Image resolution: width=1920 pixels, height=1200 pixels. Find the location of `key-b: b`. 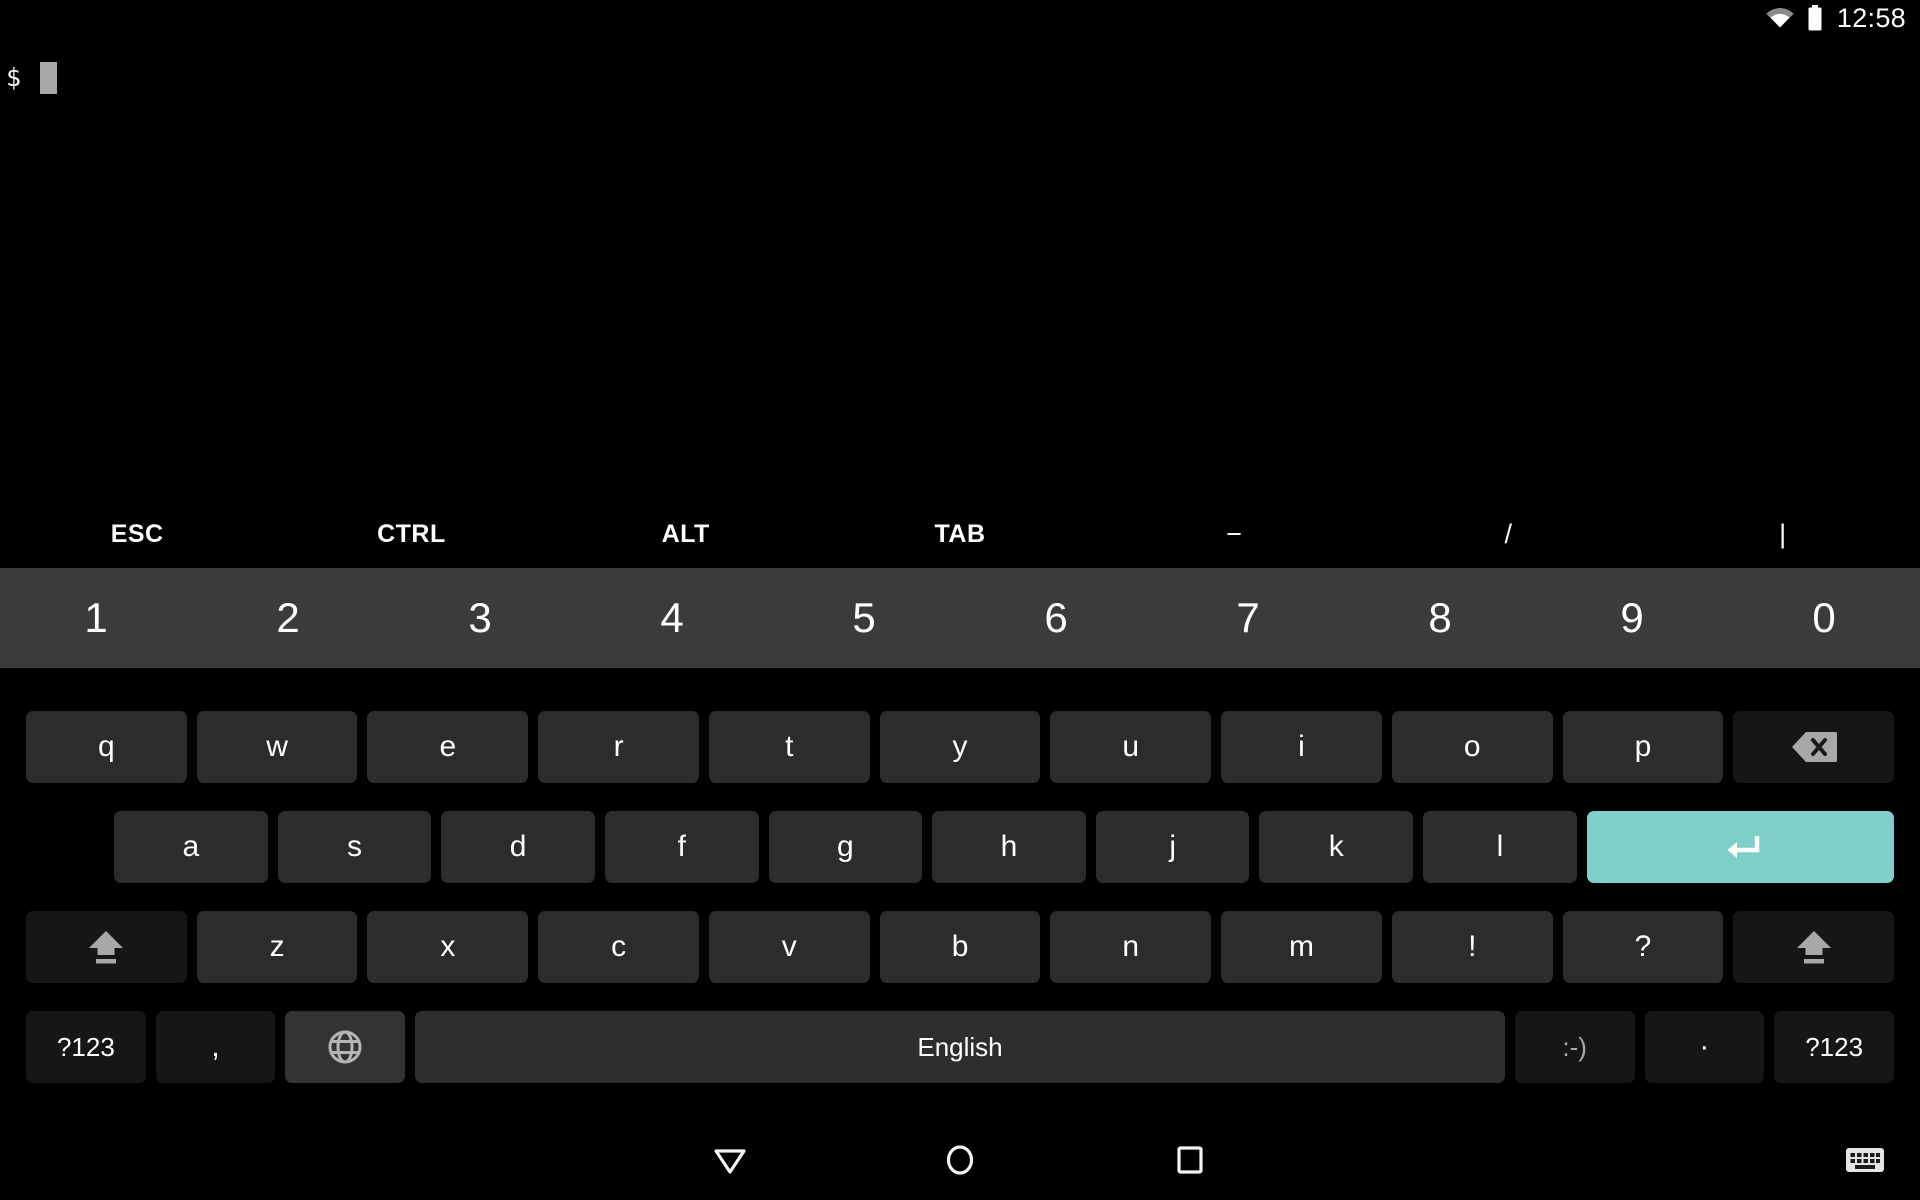

key-b: b is located at coordinates (960, 947).